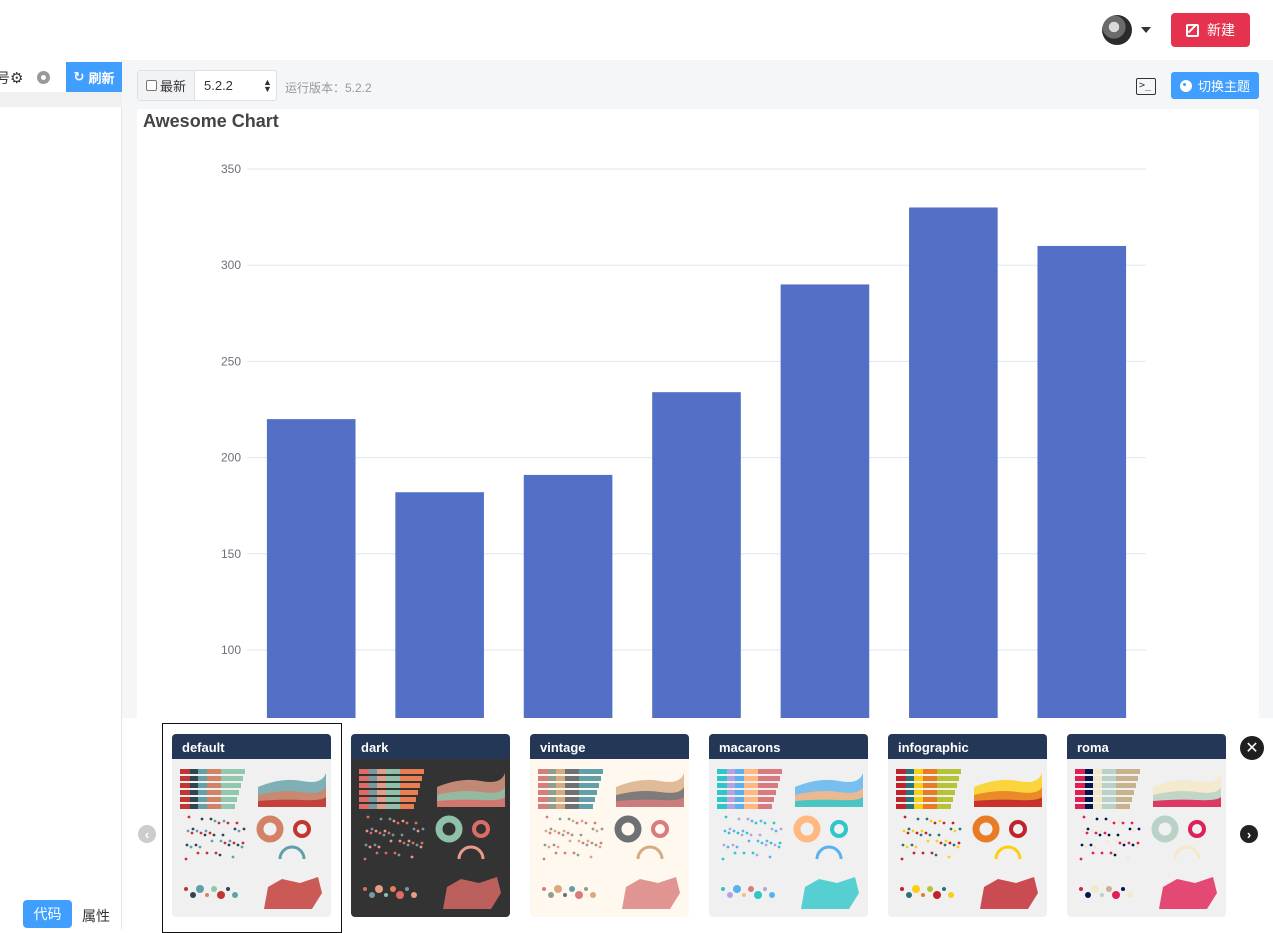 This screenshot has width=1273, height=933. I want to click on version-selector: 最新 5.2.2 ▲ ▼, so click(207, 85).